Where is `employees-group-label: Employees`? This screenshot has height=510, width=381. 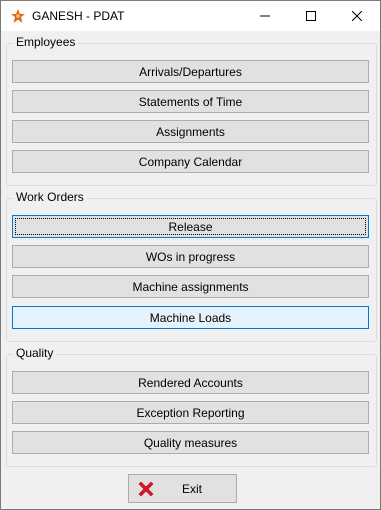
employees-group-label: Employees is located at coordinates (46, 42).